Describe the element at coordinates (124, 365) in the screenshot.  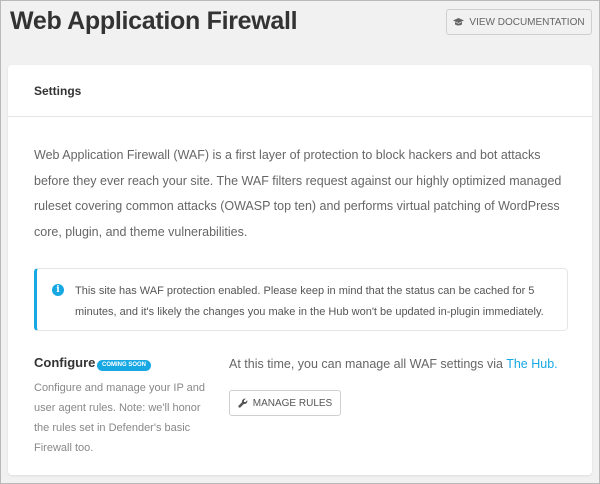
I see `coming-soon-badge: COMING SOON` at that location.